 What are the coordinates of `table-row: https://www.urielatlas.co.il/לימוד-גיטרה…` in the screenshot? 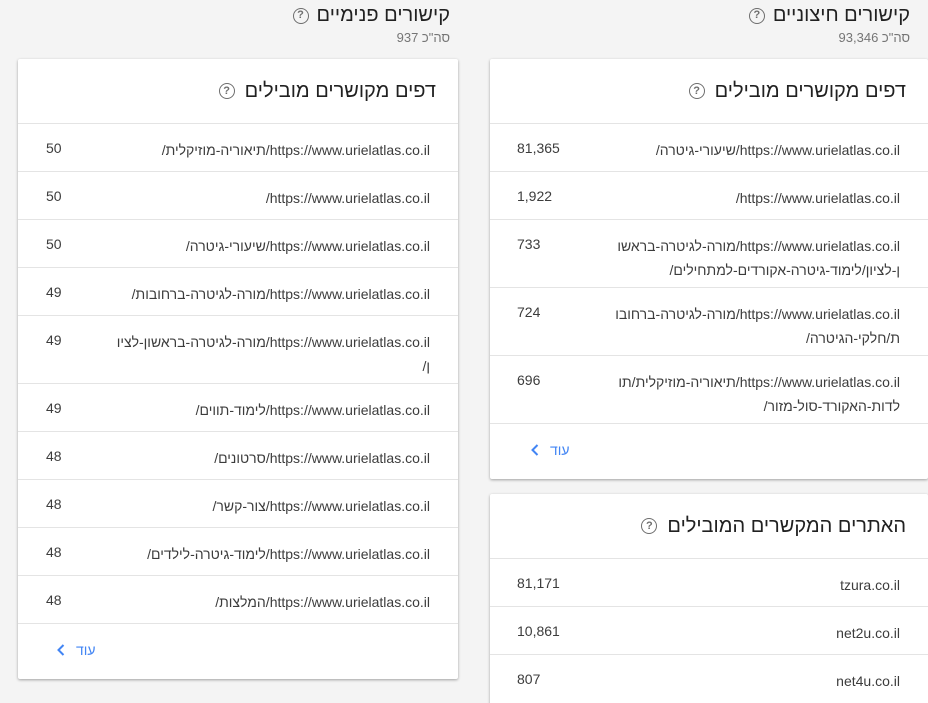 It's located at (238, 551).